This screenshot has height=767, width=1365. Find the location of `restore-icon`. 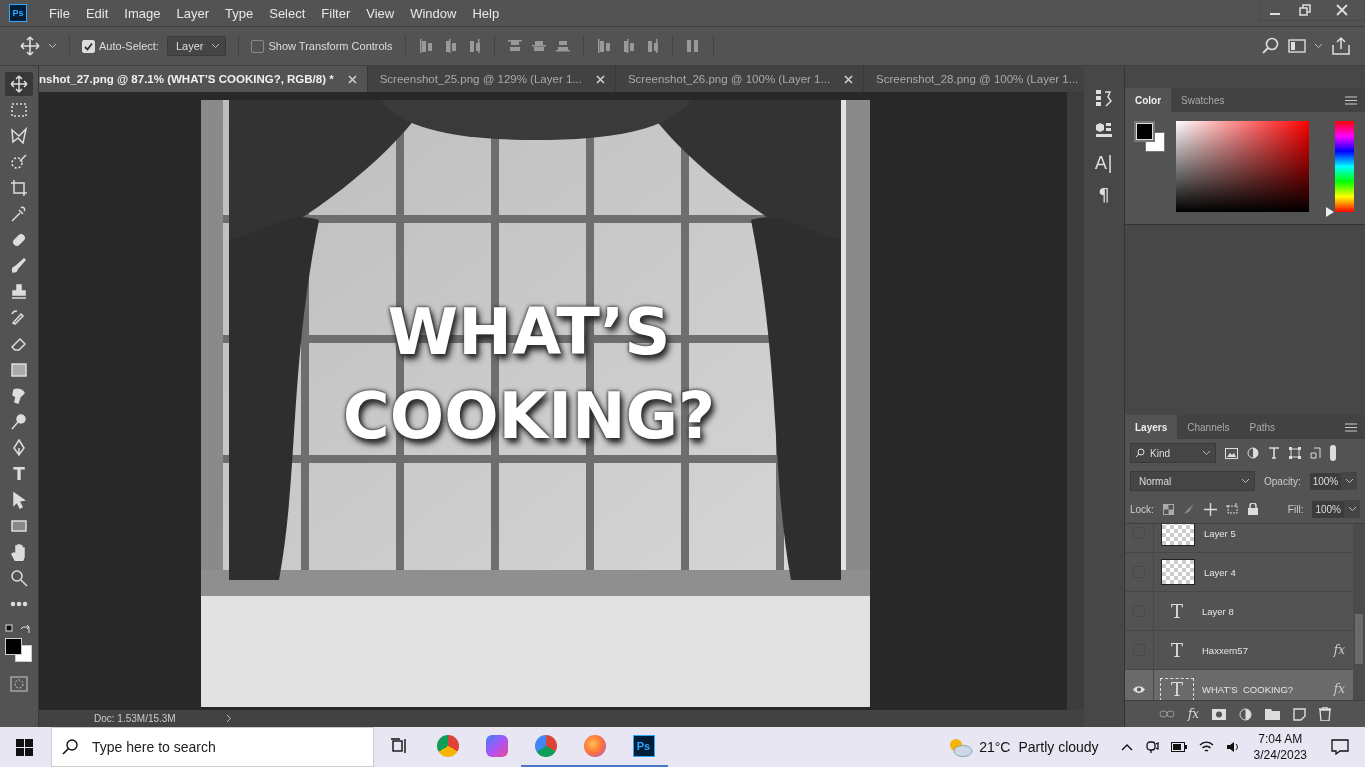

restore-icon is located at coordinates (1305, 10).